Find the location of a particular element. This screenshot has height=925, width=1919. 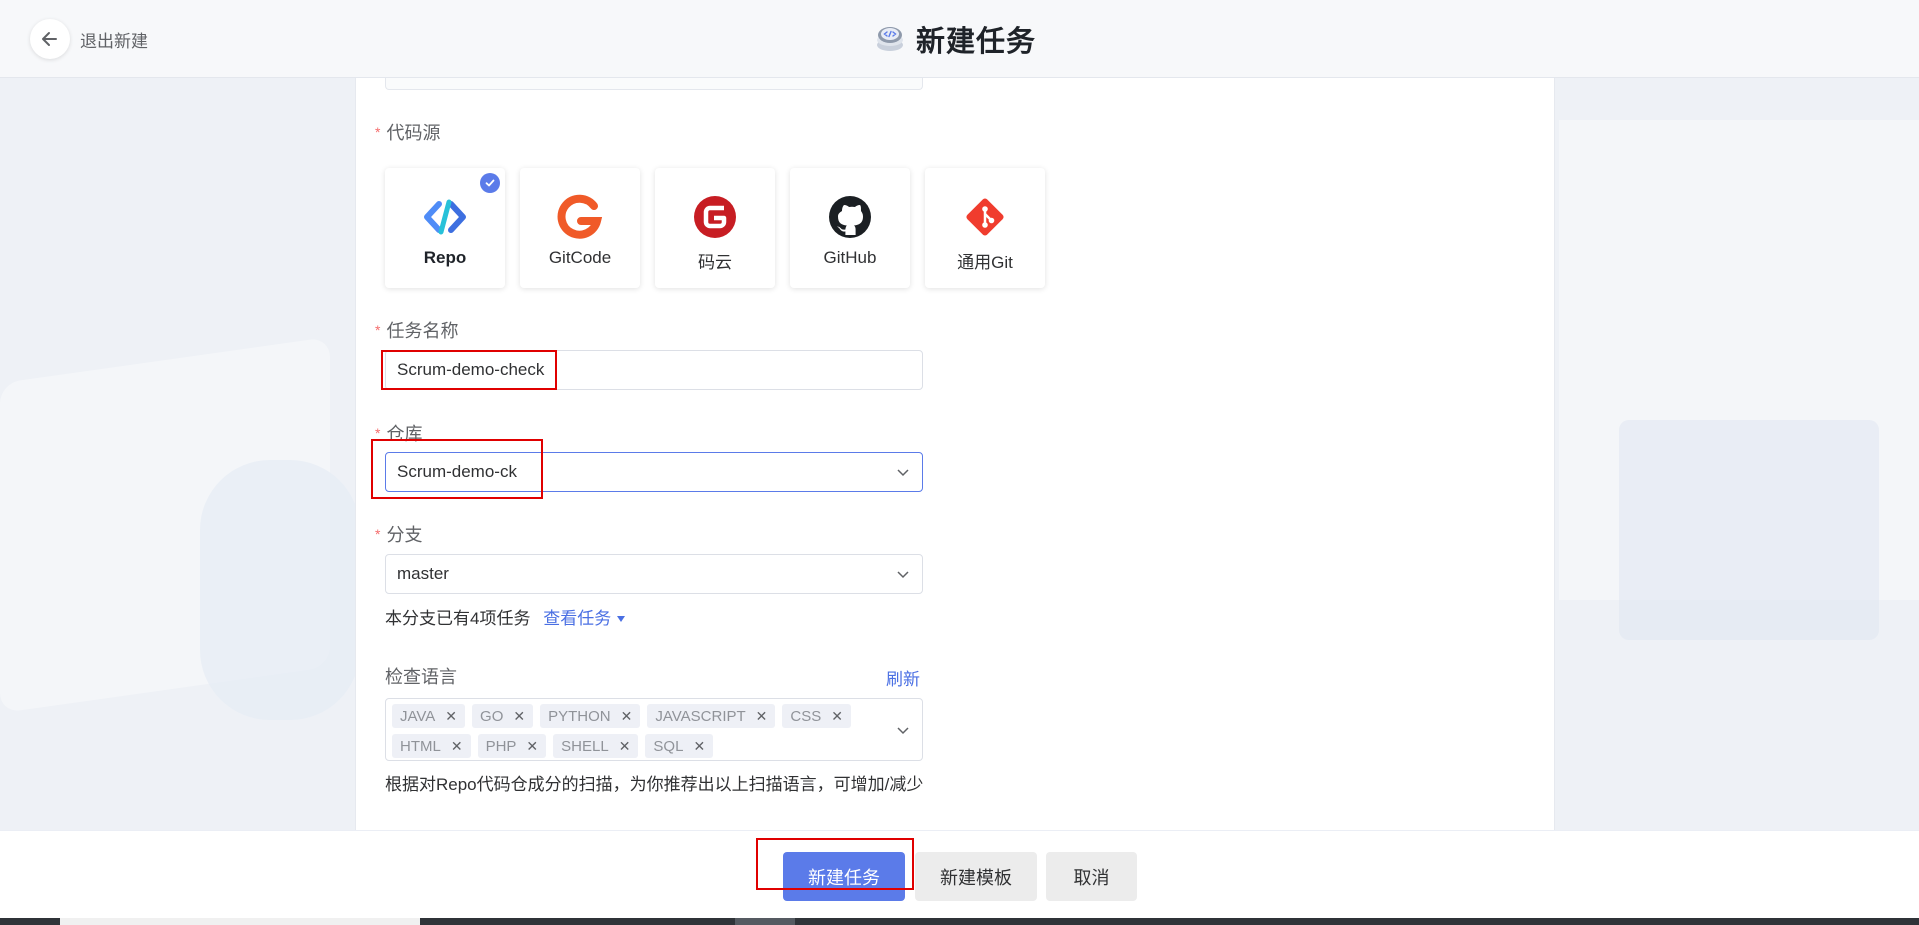

arrow-left-icon is located at coordinates (49, 39).